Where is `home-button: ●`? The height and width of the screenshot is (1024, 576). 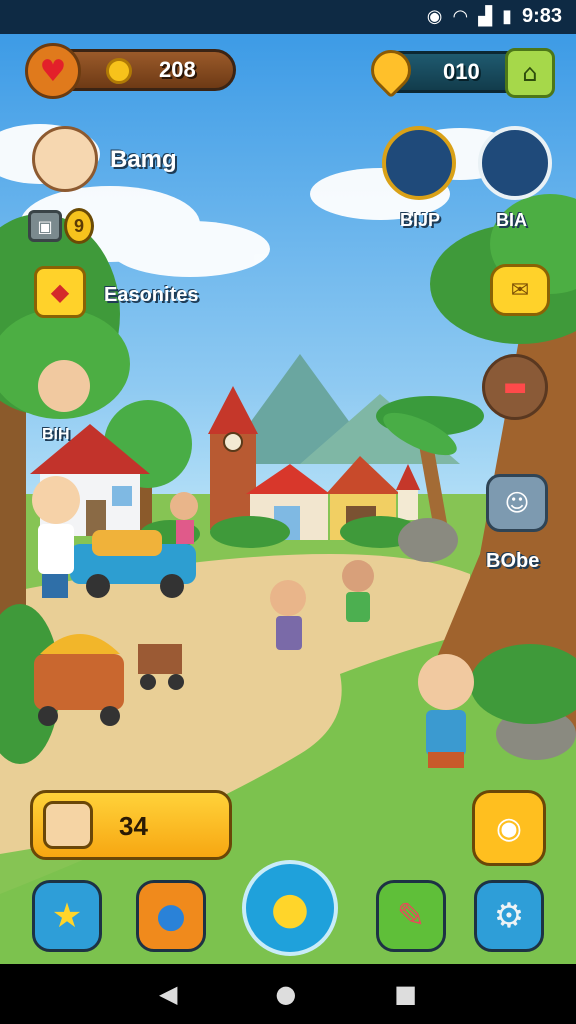
home-button: ● is located at coordinates (285, 994).